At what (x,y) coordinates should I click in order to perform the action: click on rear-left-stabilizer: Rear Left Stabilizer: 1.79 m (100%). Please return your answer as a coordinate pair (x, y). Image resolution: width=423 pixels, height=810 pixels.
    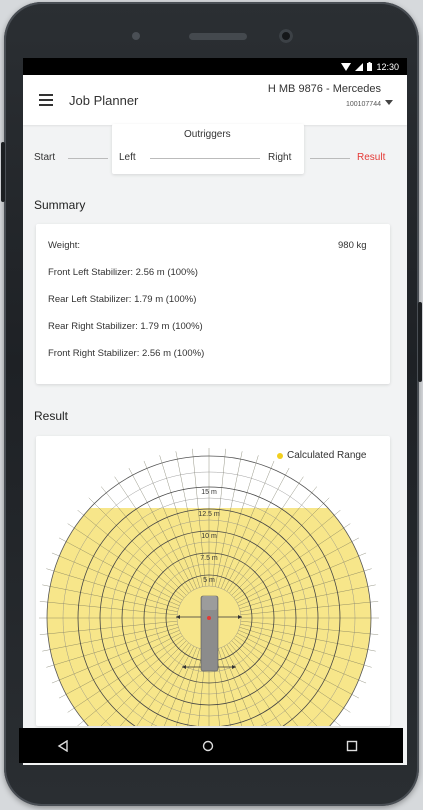
    Looking at the image, I should click on (122, 299).